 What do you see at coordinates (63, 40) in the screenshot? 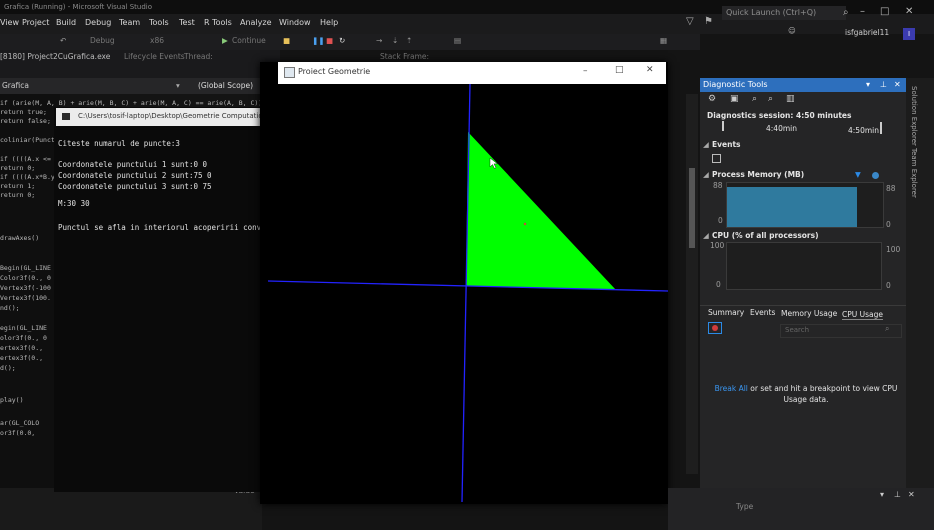
I see `undo-icon: ↶` at bounding box center [63, 40].